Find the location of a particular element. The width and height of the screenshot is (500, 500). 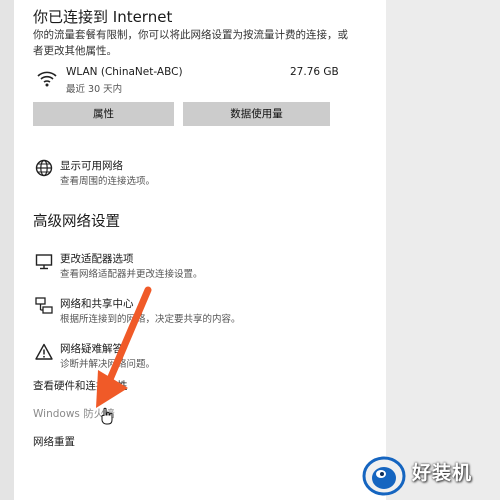

network-troubleshooter-subtitle: 诊断并解决网络问题。 is located at coordinates (108, 364).